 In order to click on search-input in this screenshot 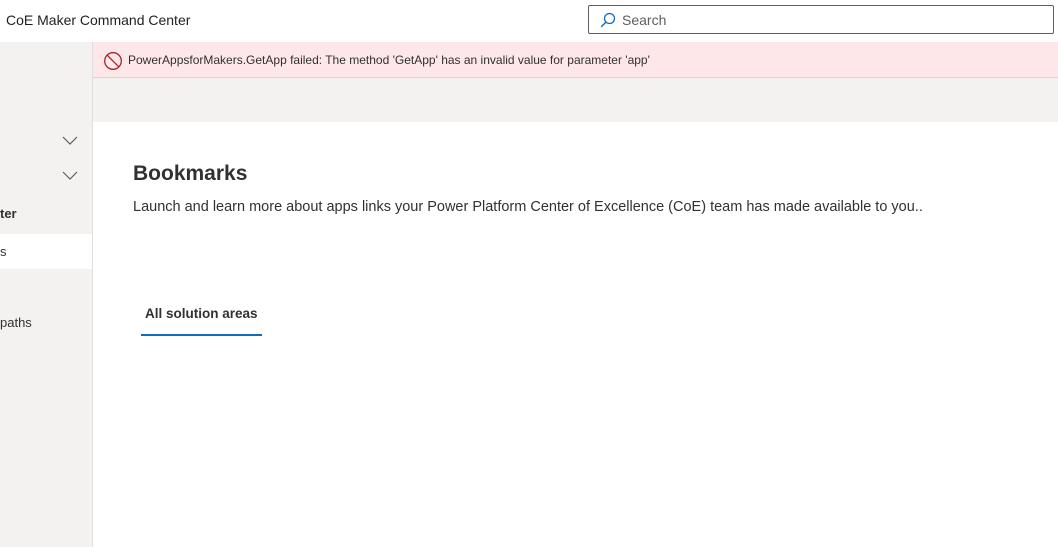, I will do `click(832, 19)`.